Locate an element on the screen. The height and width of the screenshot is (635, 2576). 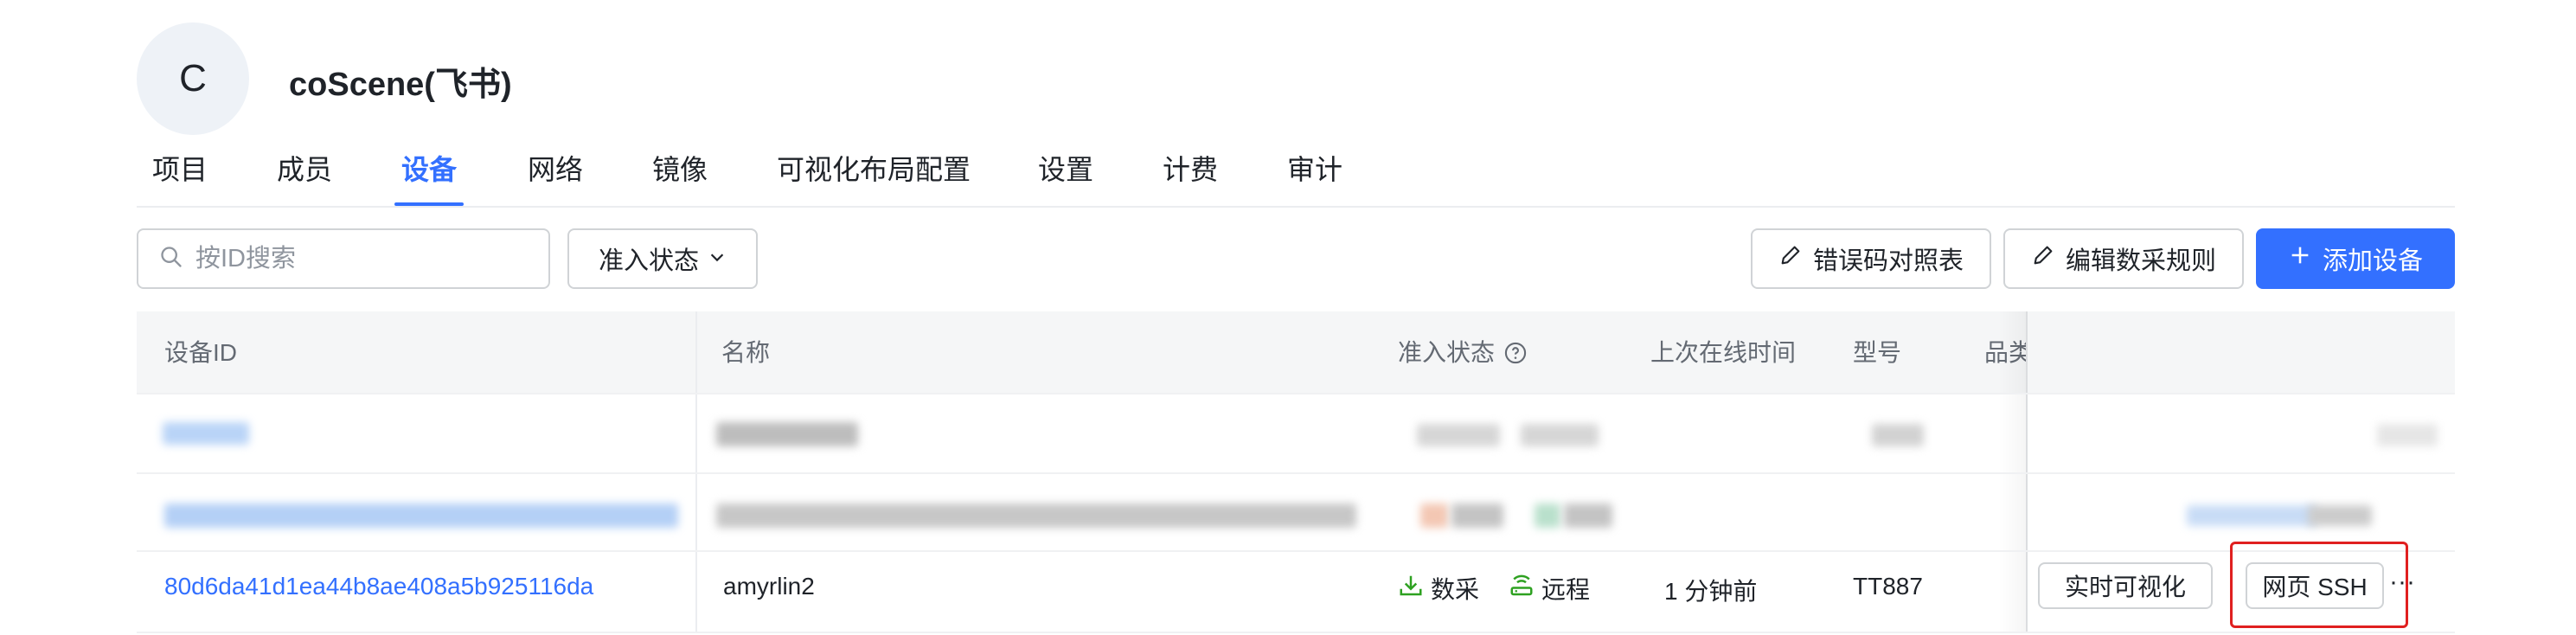
edit-rules-label: 编辑数采规则 is located at coordinates (2140, 261).